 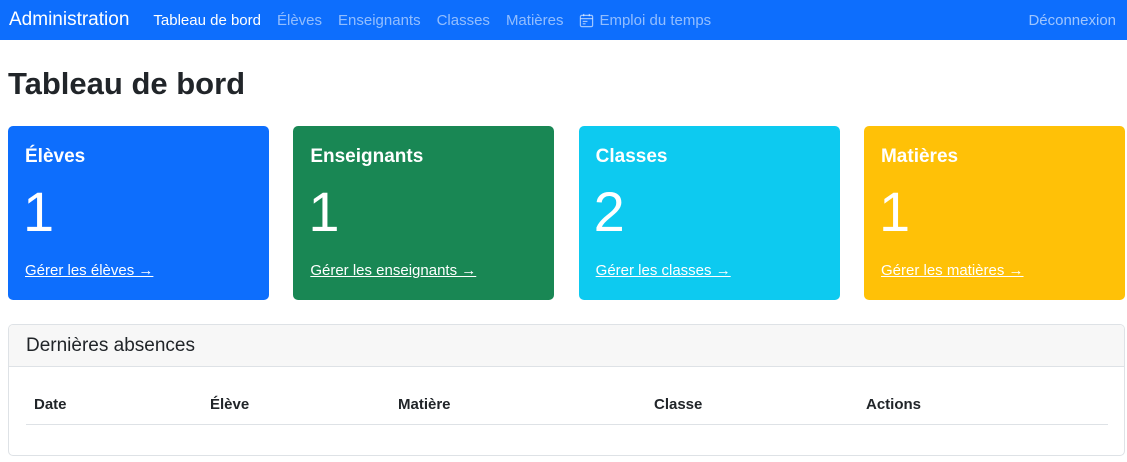 I want to click on calendar-icon, so click(x=587, y=20).